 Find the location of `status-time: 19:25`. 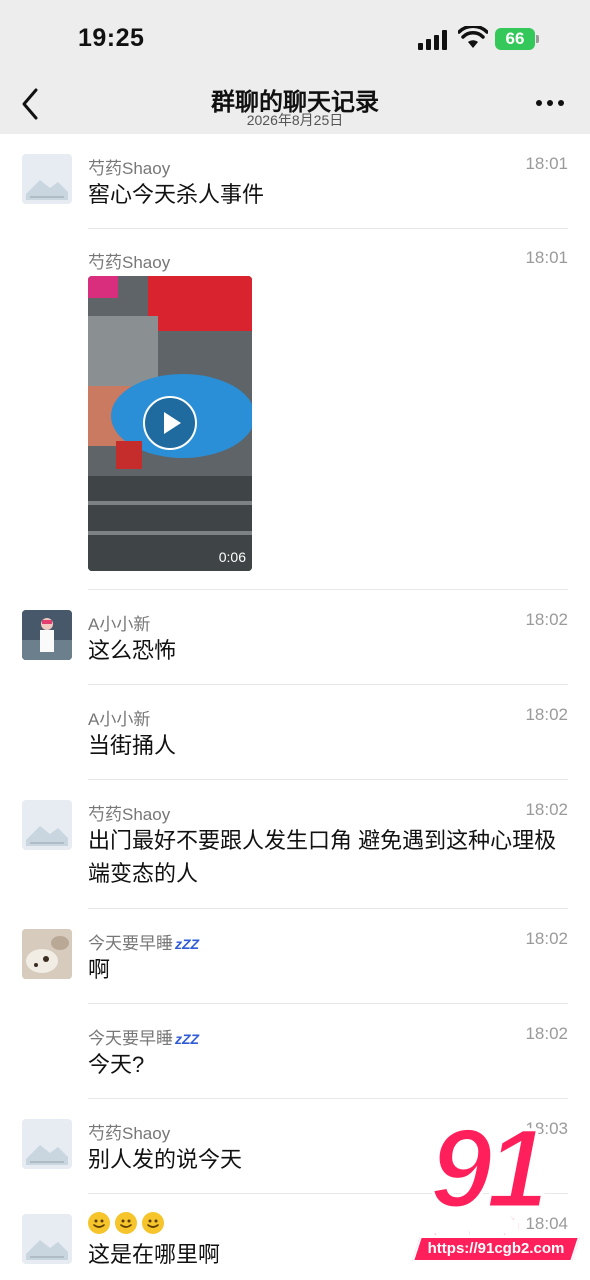

status-time: 19:25 is located at coordinates (111, 38).